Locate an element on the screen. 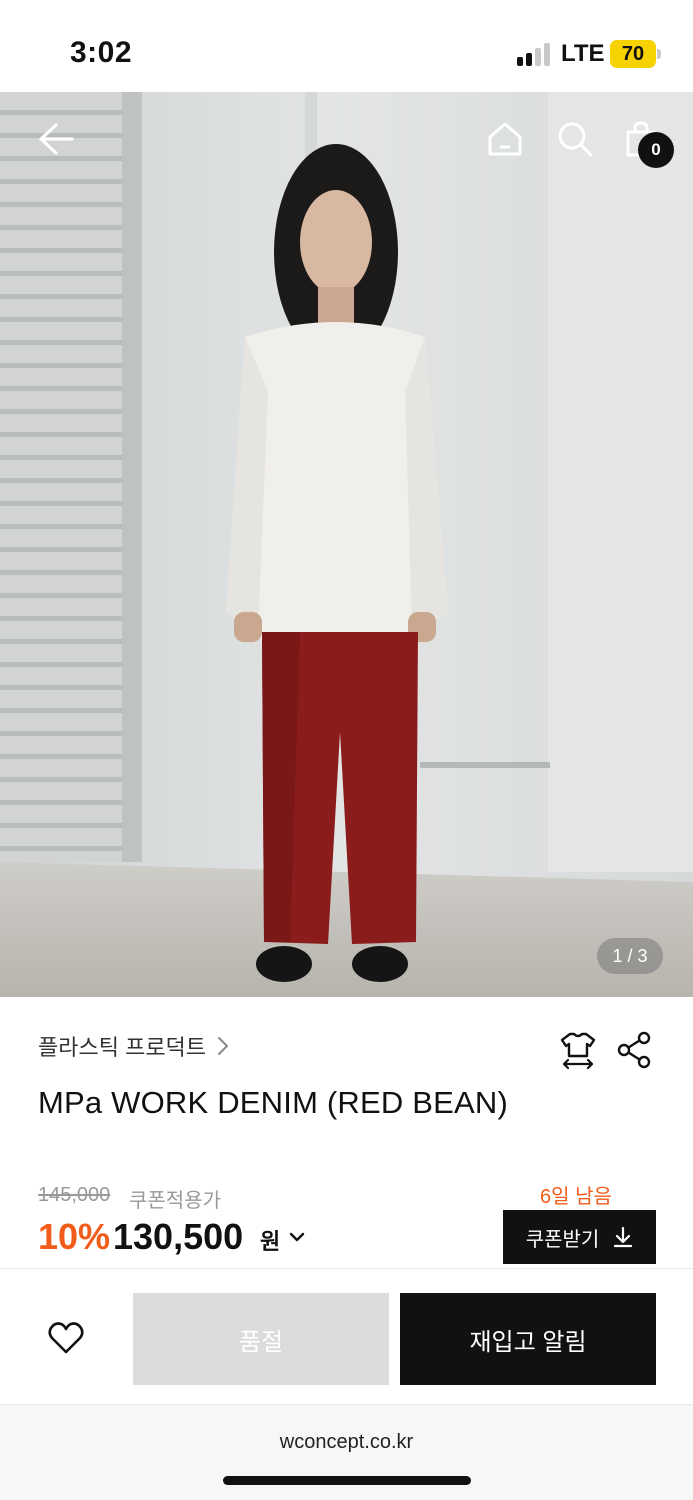 The width and height of the screenshot is (693, 1500). download-icon is located at coordinates (623, 1237).